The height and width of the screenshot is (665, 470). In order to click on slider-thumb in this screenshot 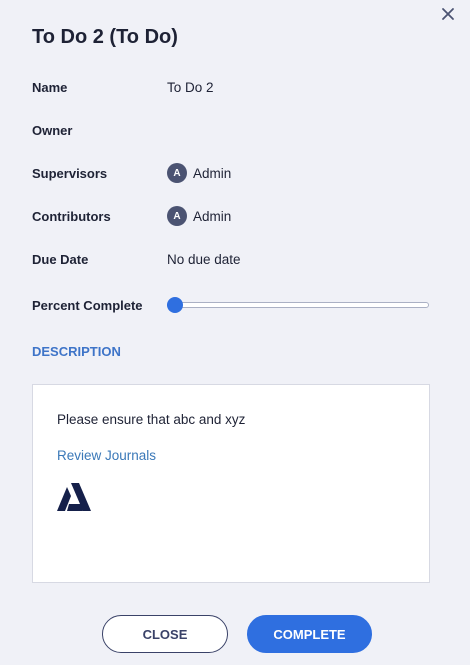, I will do `click(175, 305)`.